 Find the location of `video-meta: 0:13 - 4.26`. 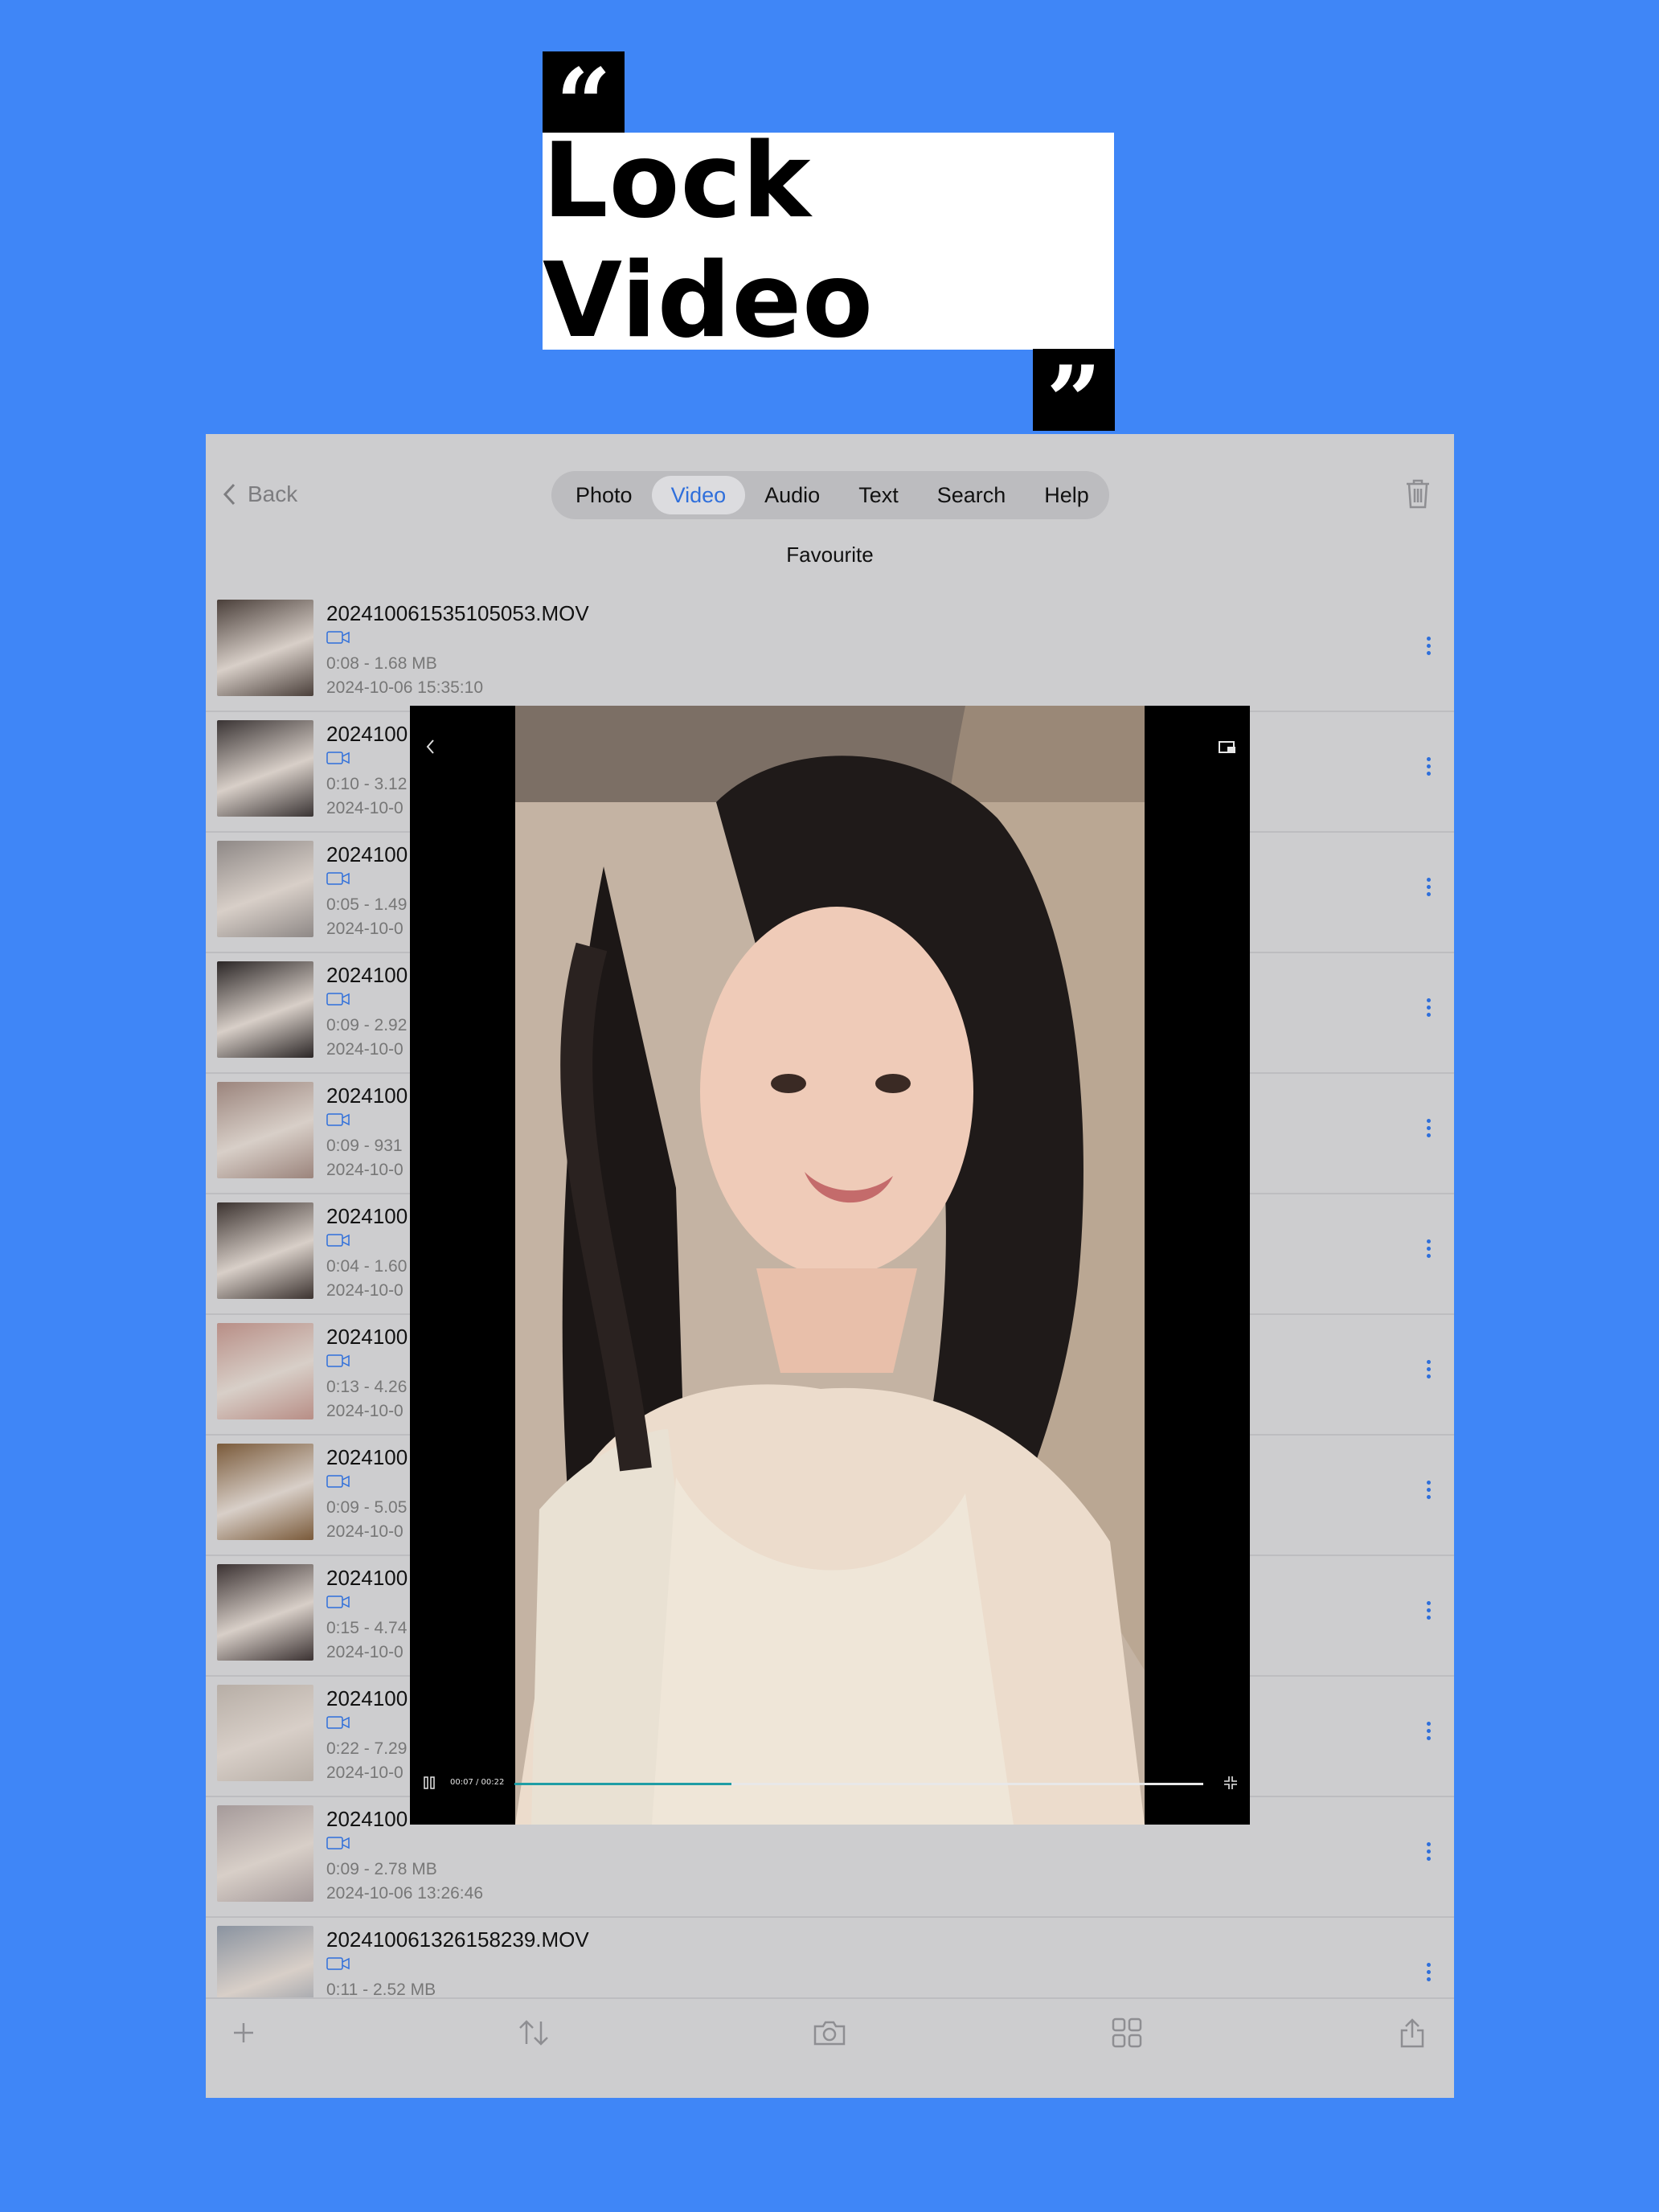

video-meta: 0:13 - 4.26 is located at coordinates (367, 1387).